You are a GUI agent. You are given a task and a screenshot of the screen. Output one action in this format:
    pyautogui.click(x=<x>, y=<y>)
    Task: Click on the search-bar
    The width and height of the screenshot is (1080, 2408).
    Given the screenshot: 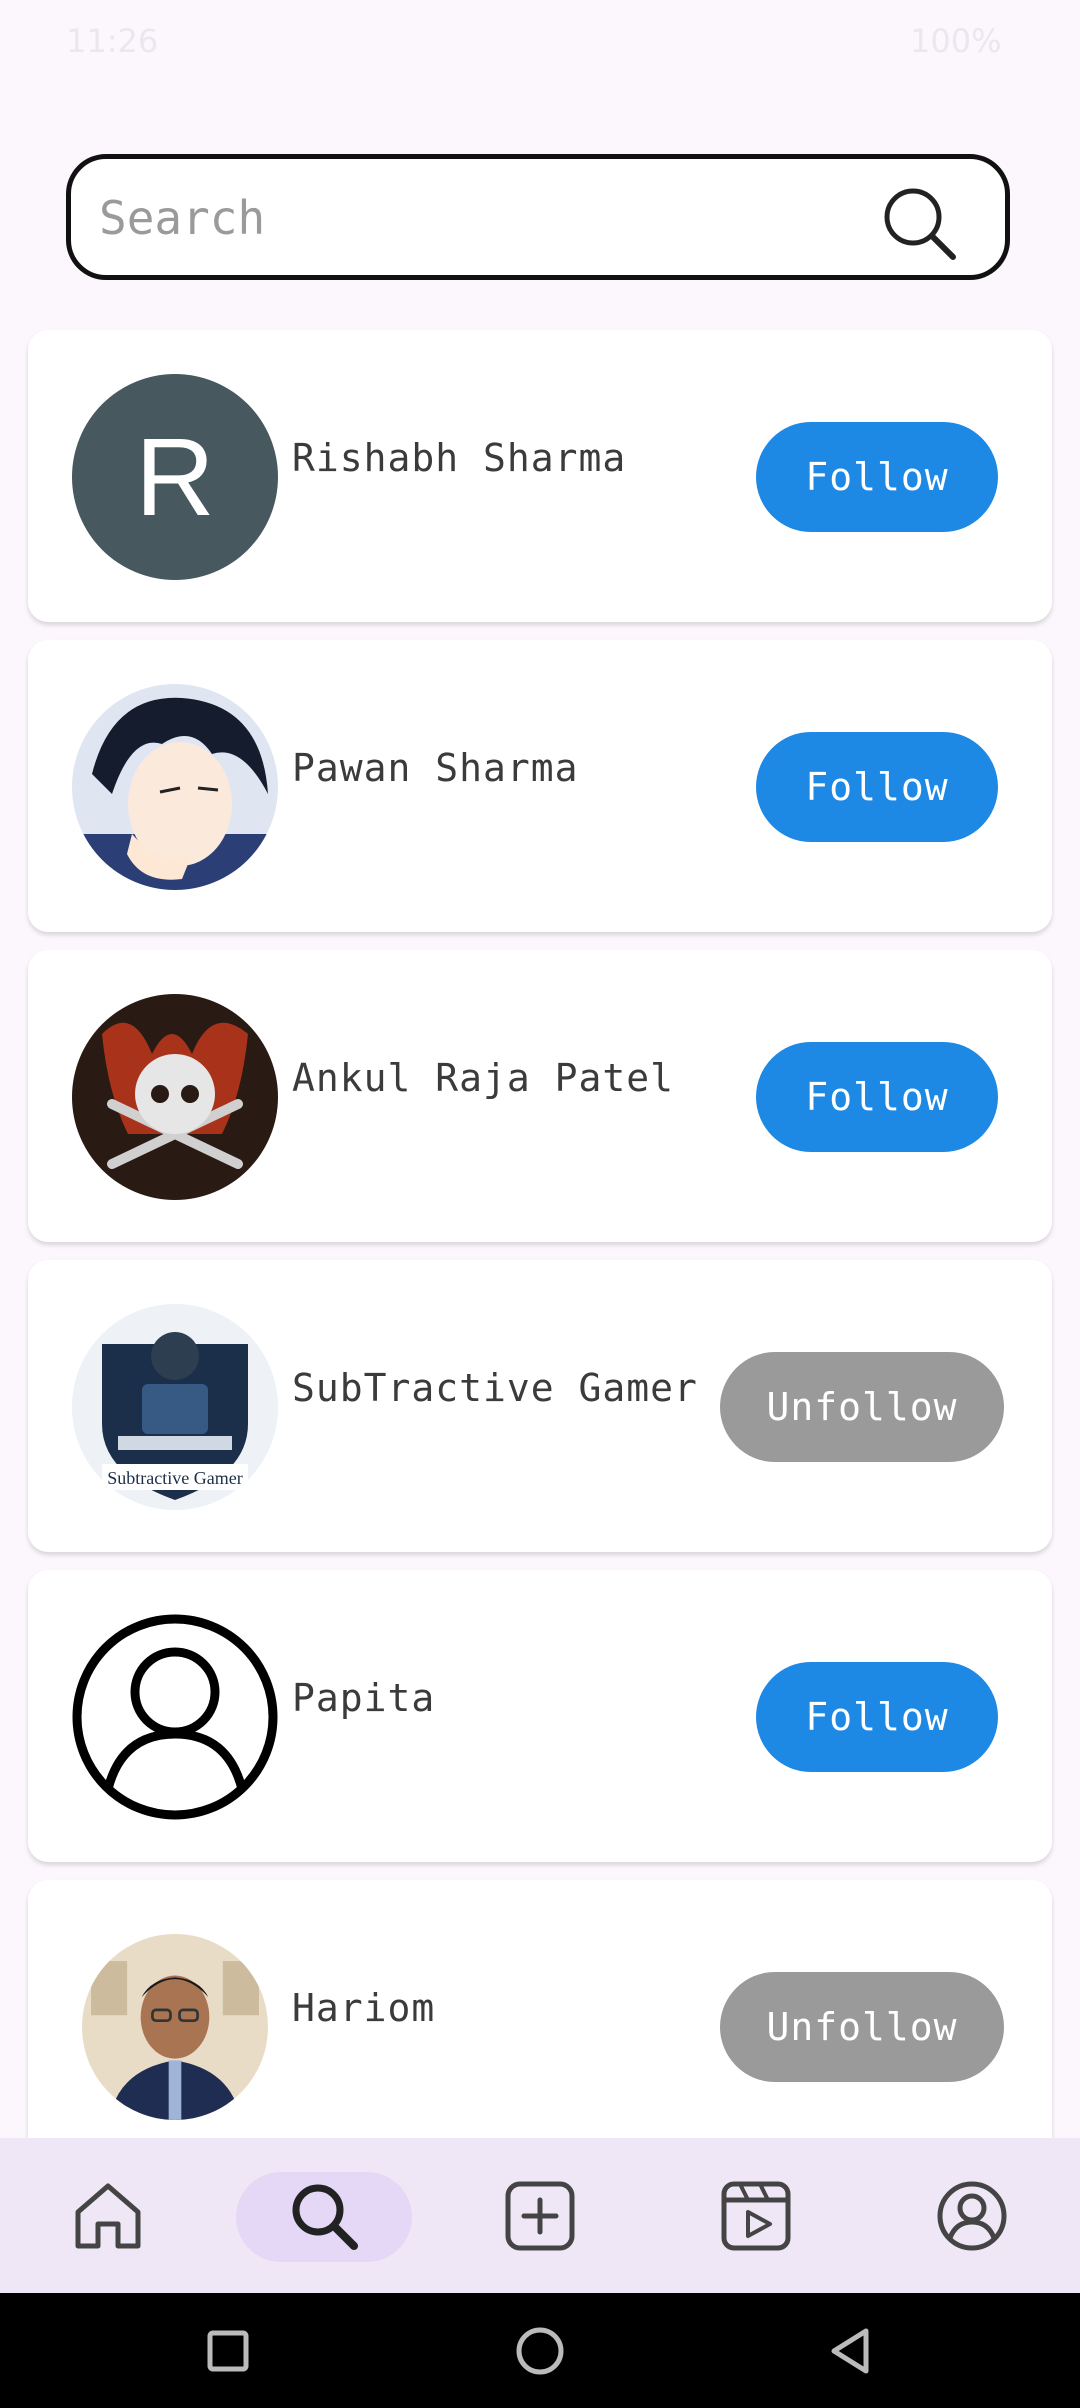 What is the action you would take?
    pyautogui.click(x=538, y=217)
    